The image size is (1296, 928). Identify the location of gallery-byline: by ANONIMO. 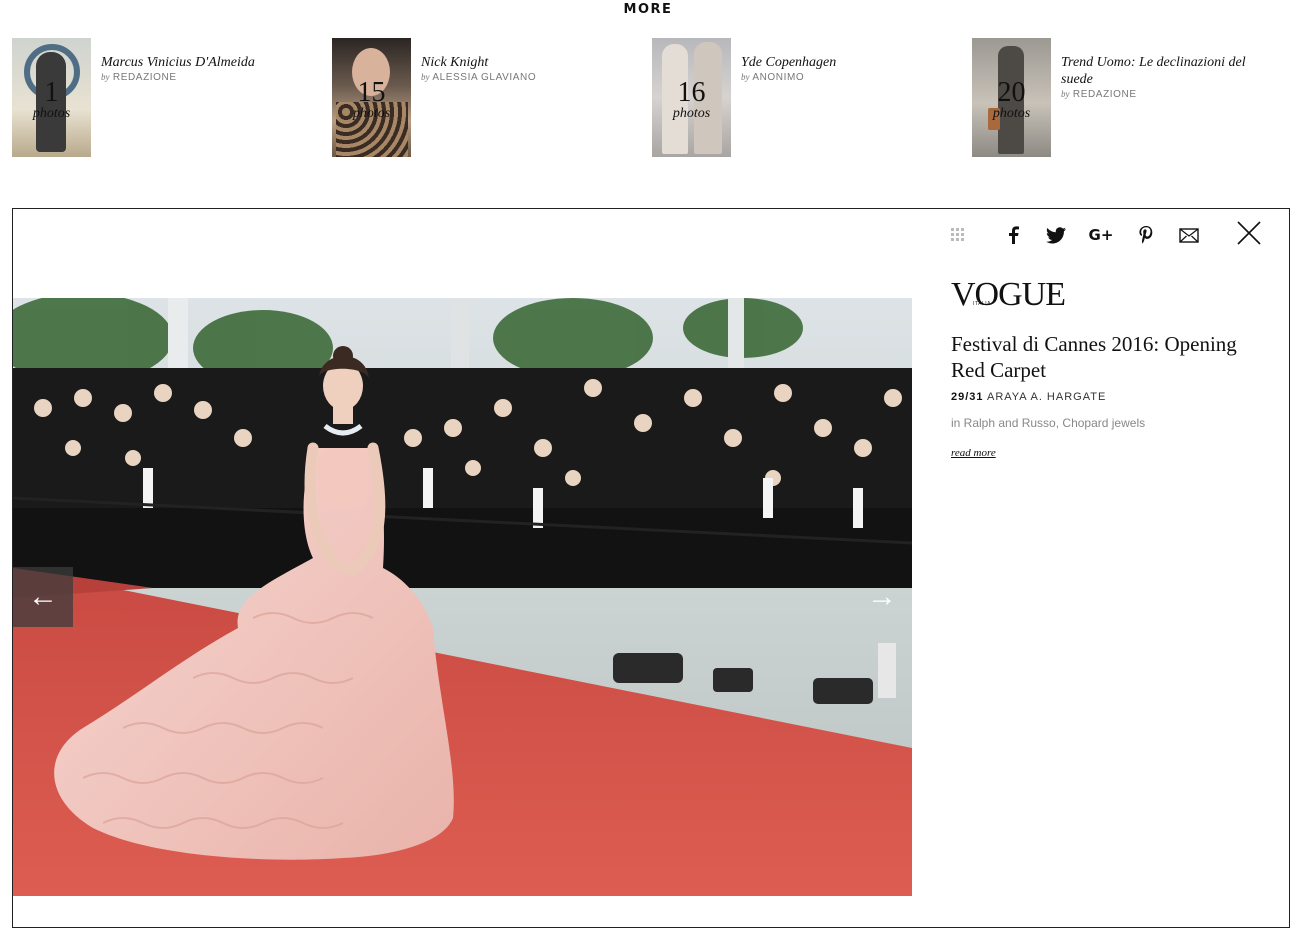
(773, 77).